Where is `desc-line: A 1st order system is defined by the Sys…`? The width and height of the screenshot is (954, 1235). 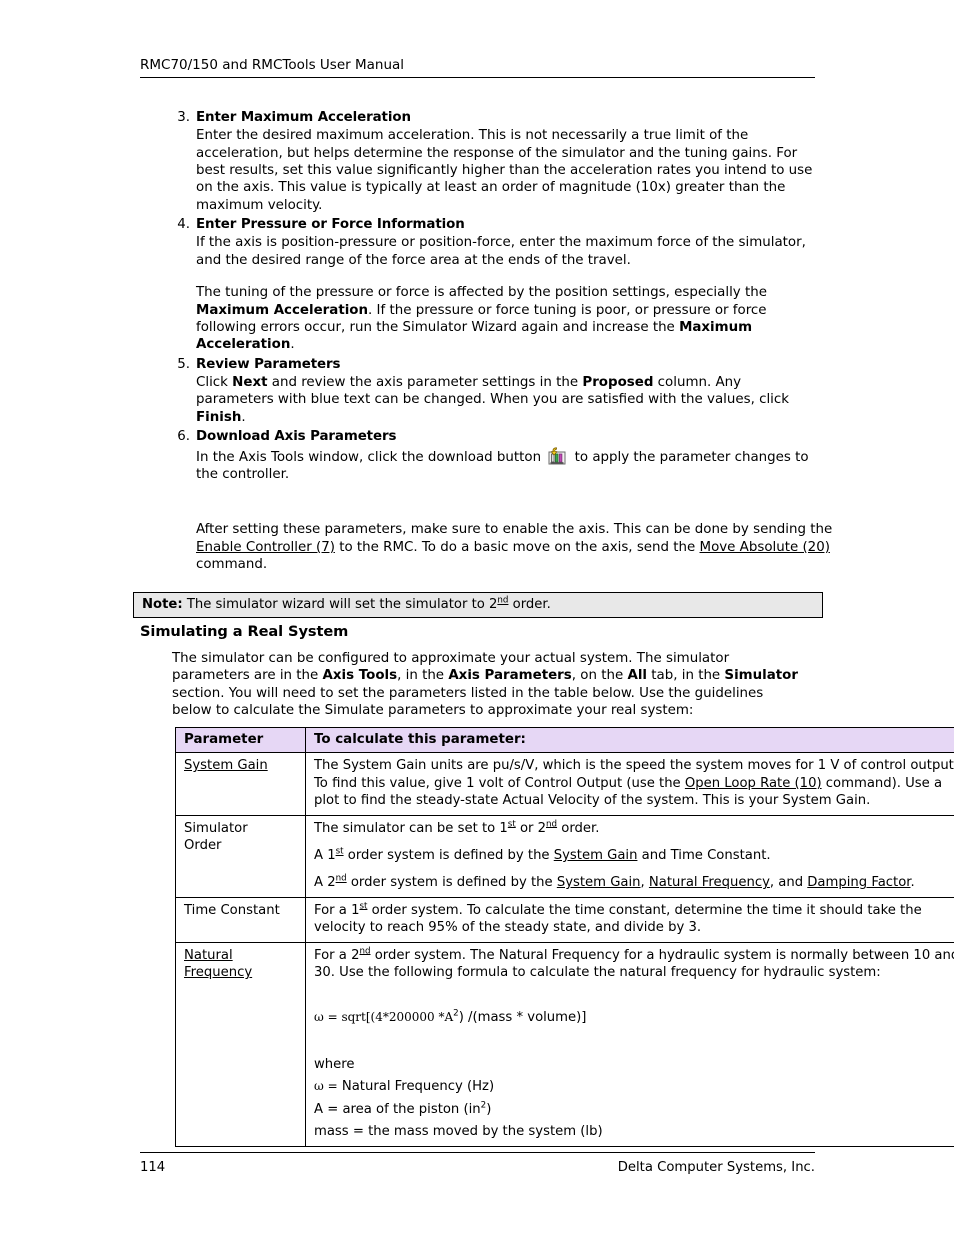 desc-line: A 1st order system is defined by the Sys… is located at coordinates (634, 855).